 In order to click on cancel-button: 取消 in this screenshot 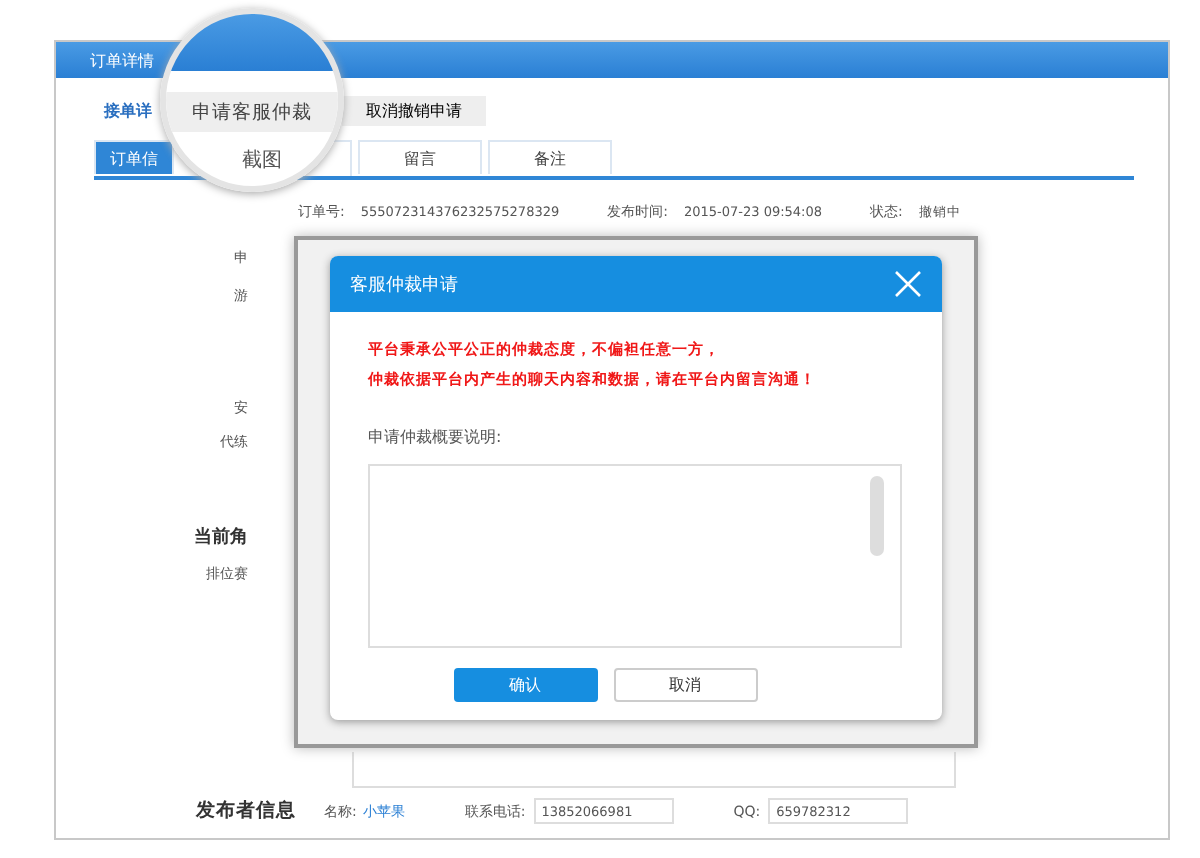, I will do `click(685, 685)`.